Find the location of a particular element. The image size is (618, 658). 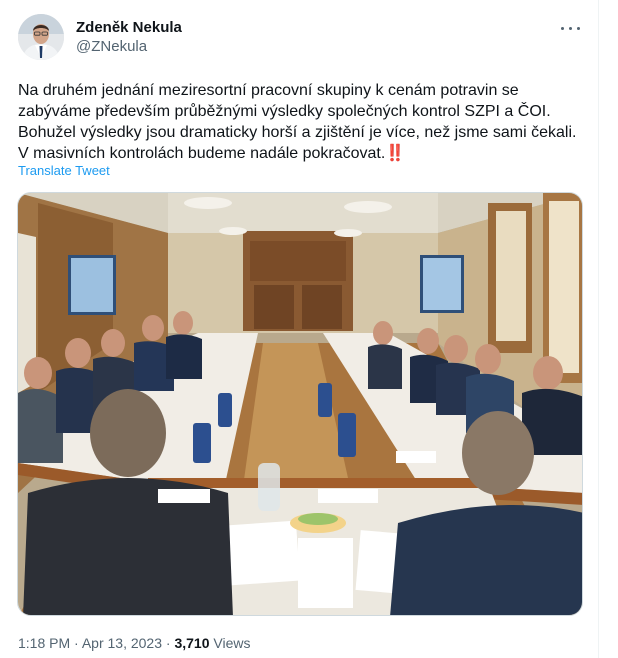

double-exclamation-emoji: ‼️ is located at coordinates (395, 153).